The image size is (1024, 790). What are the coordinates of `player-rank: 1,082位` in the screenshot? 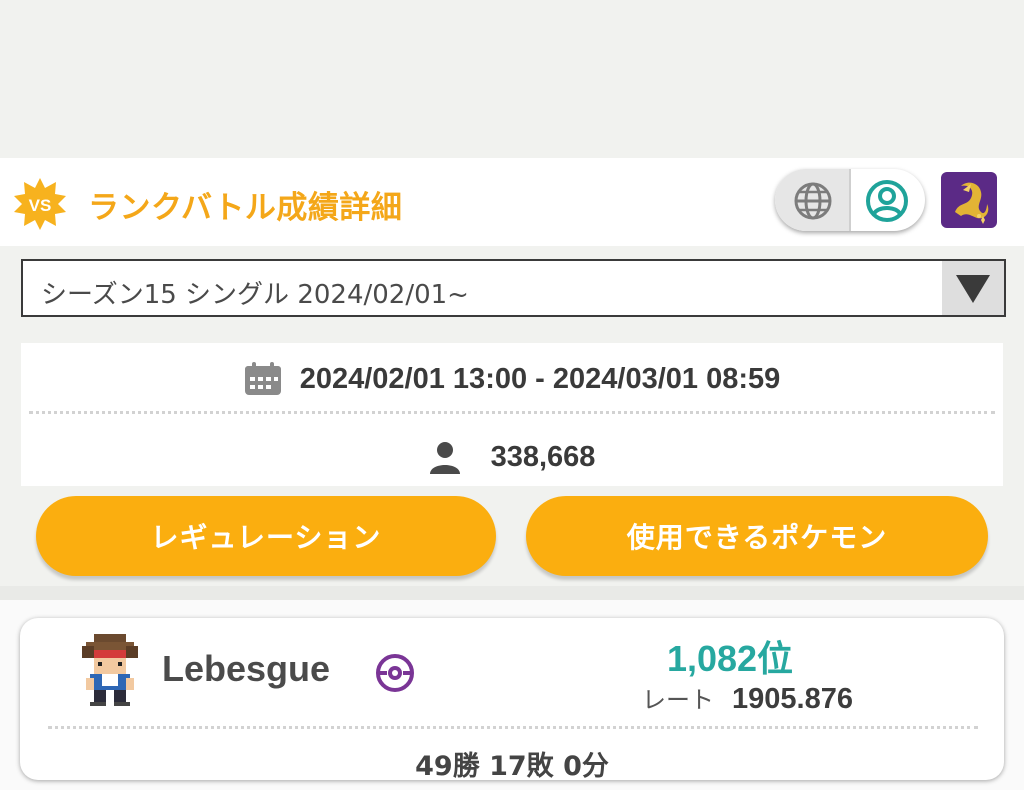 It's located at (730, 658).